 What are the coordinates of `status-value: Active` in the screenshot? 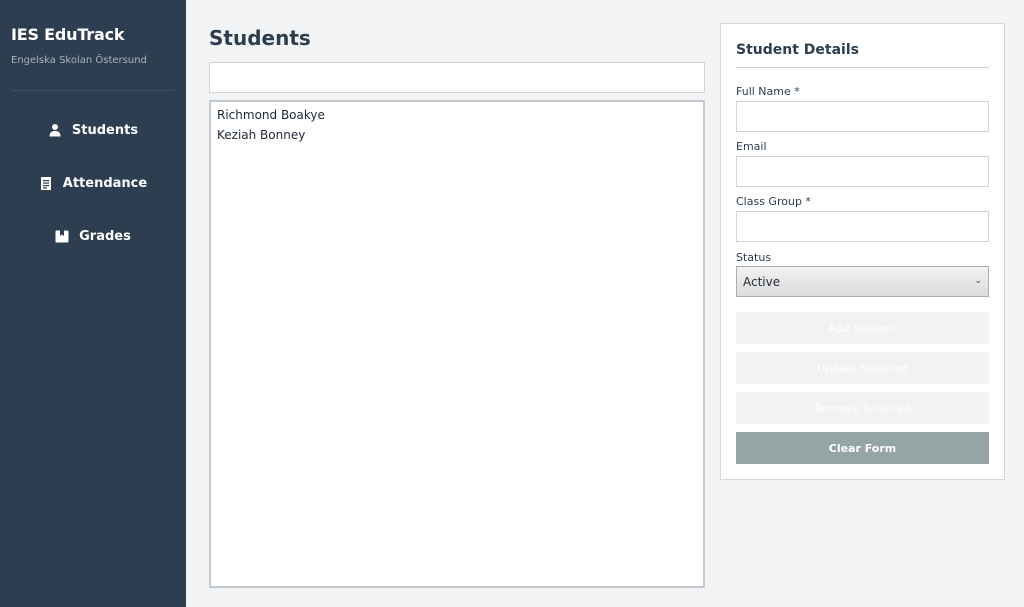 It's located at (762, 281).